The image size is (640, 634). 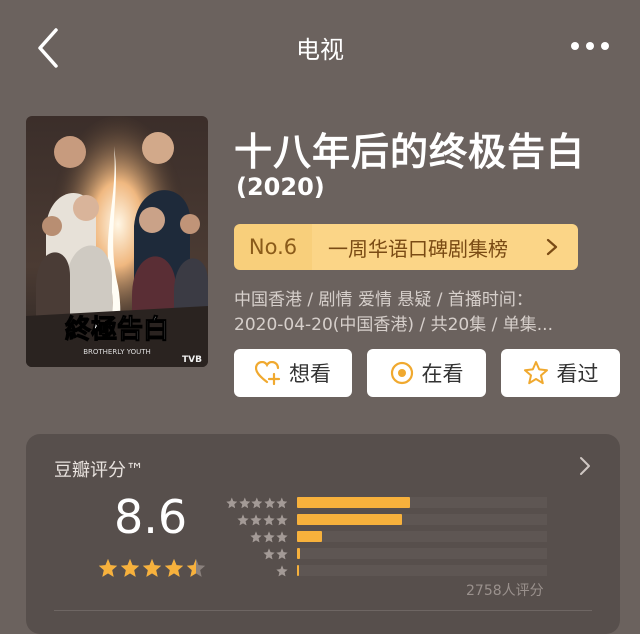 What do you see at coordinates (590, 46) in the screenshot?
I see `more-dots-icon` at bounding box center [590, 46].